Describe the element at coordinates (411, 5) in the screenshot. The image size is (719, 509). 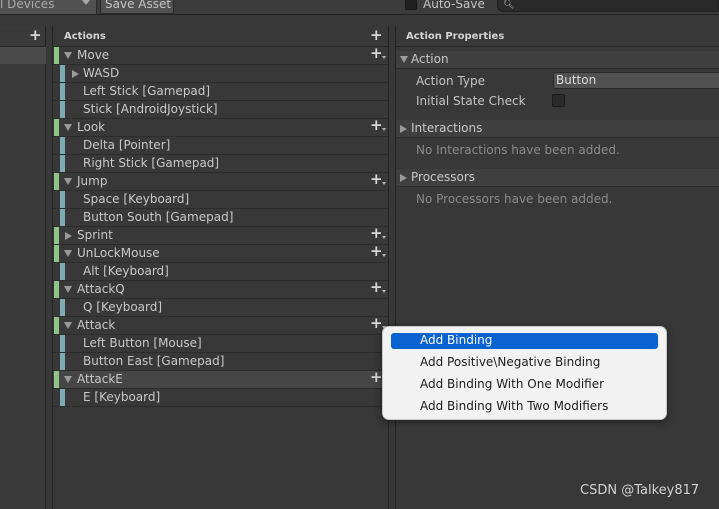
I see `autosave-checkbox` at that location.